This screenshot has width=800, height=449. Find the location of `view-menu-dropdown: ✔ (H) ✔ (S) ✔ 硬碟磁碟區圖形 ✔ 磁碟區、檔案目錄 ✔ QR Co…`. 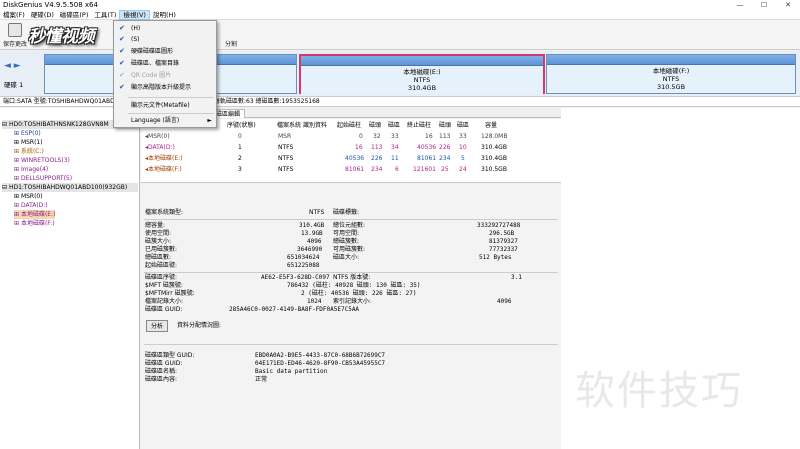

view-menu-dropdown: ✔ (H) ✔ (S) ✔ 硬碟磁碟區圖形 ✔ 磁碟區、檔案目錄 ✔ QR Co… is located at coordinates (165, 74).